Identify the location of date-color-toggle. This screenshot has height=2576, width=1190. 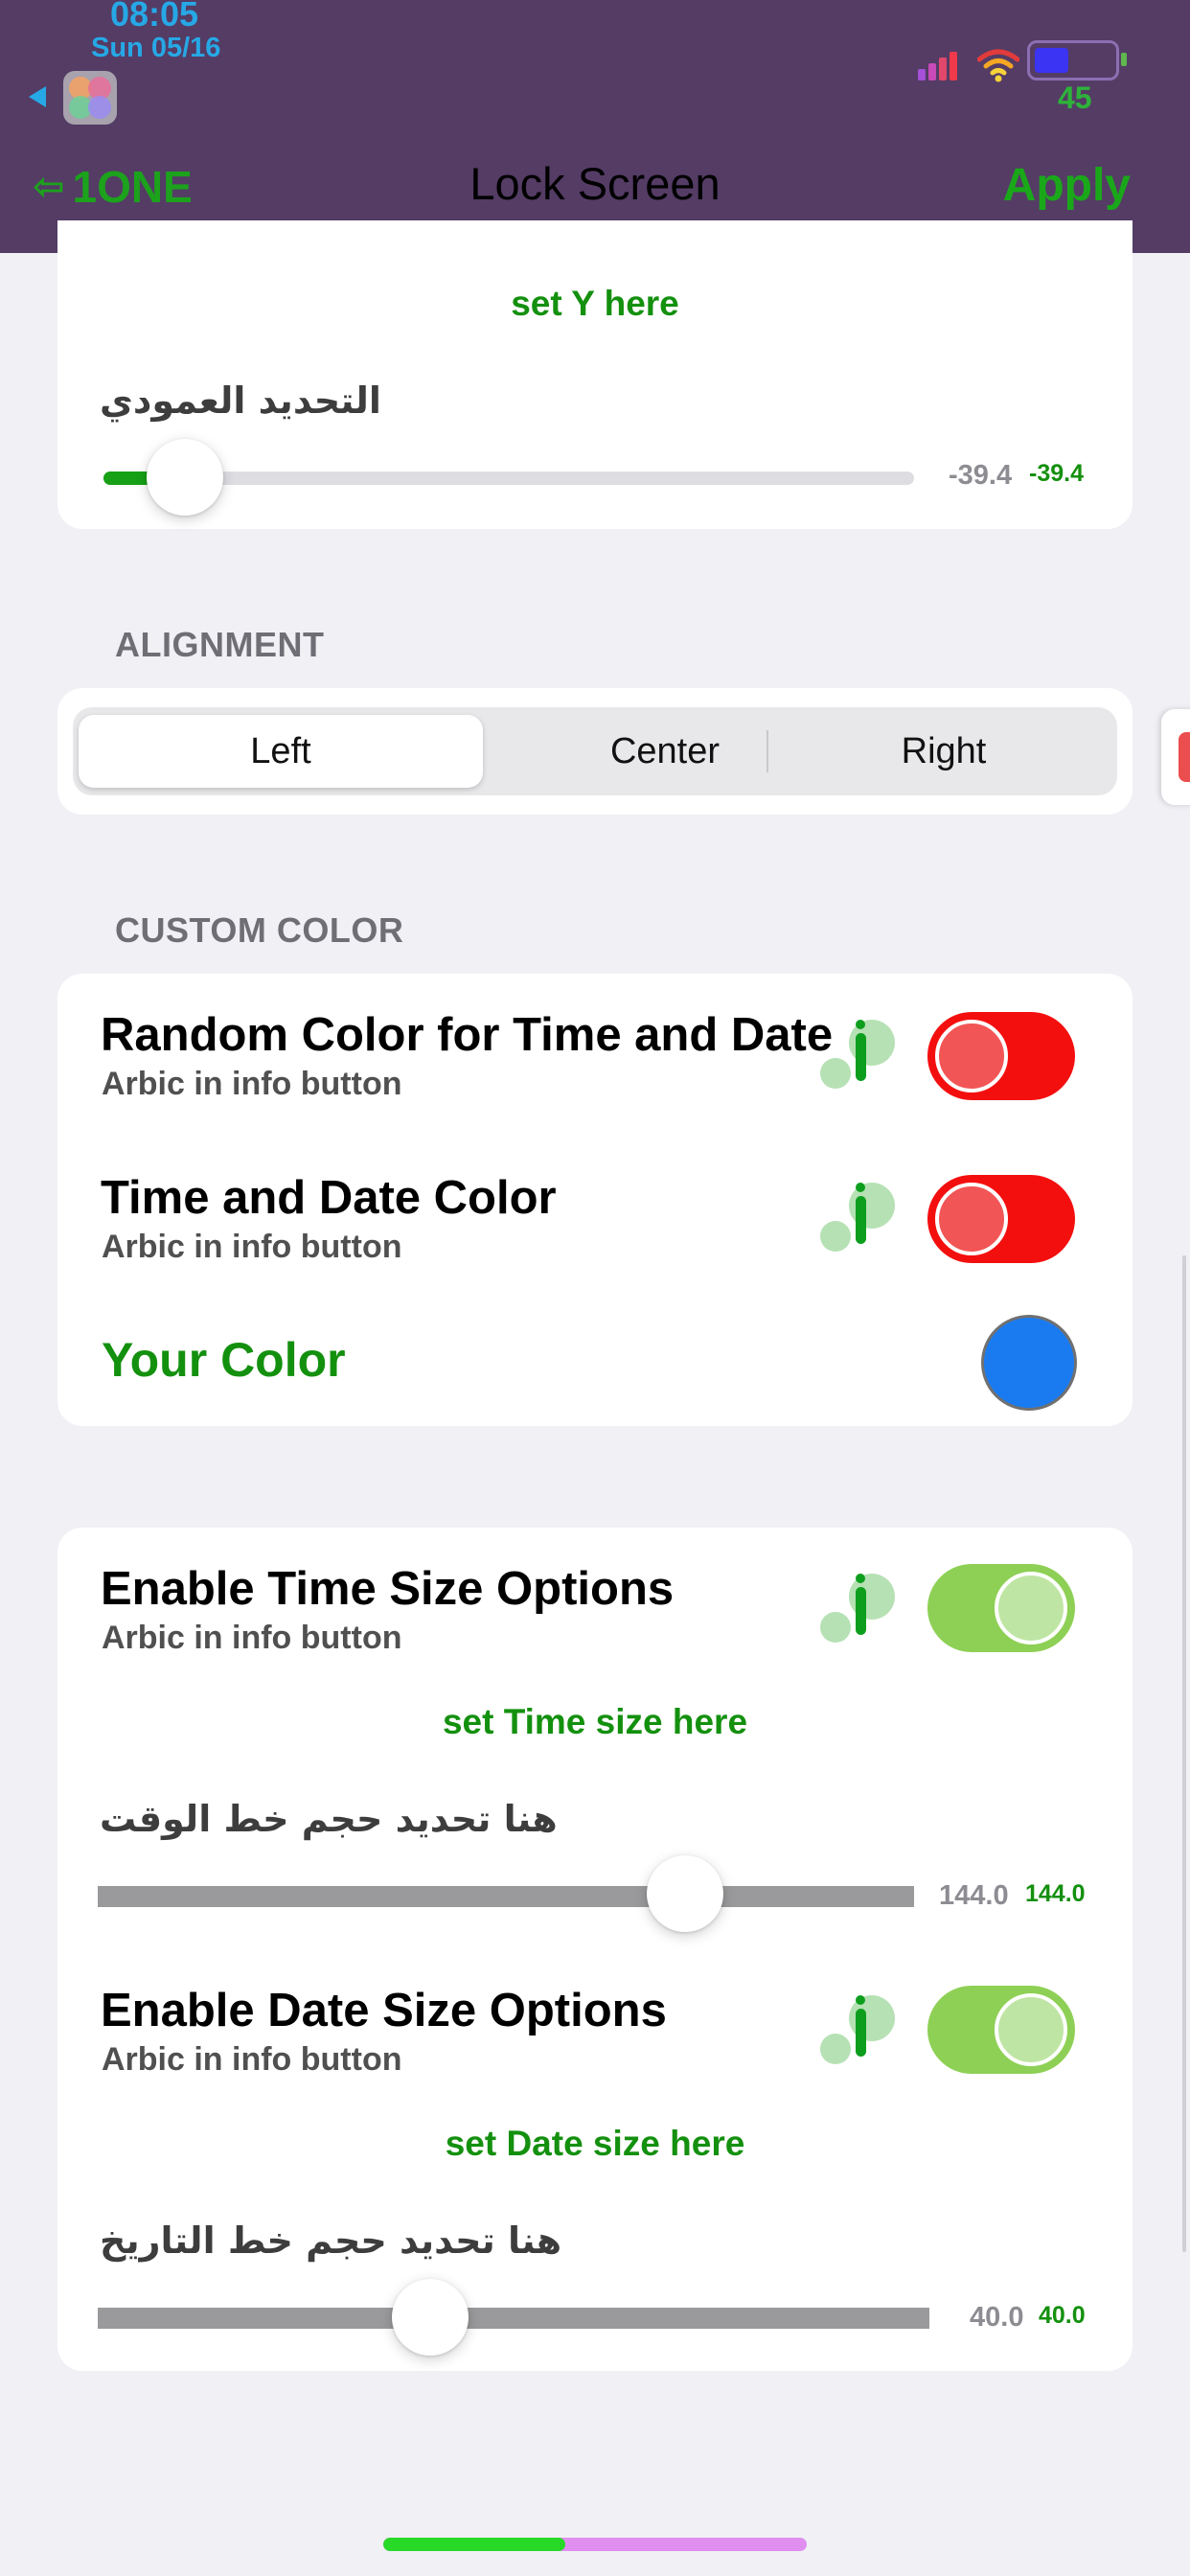
(1001, 1219).